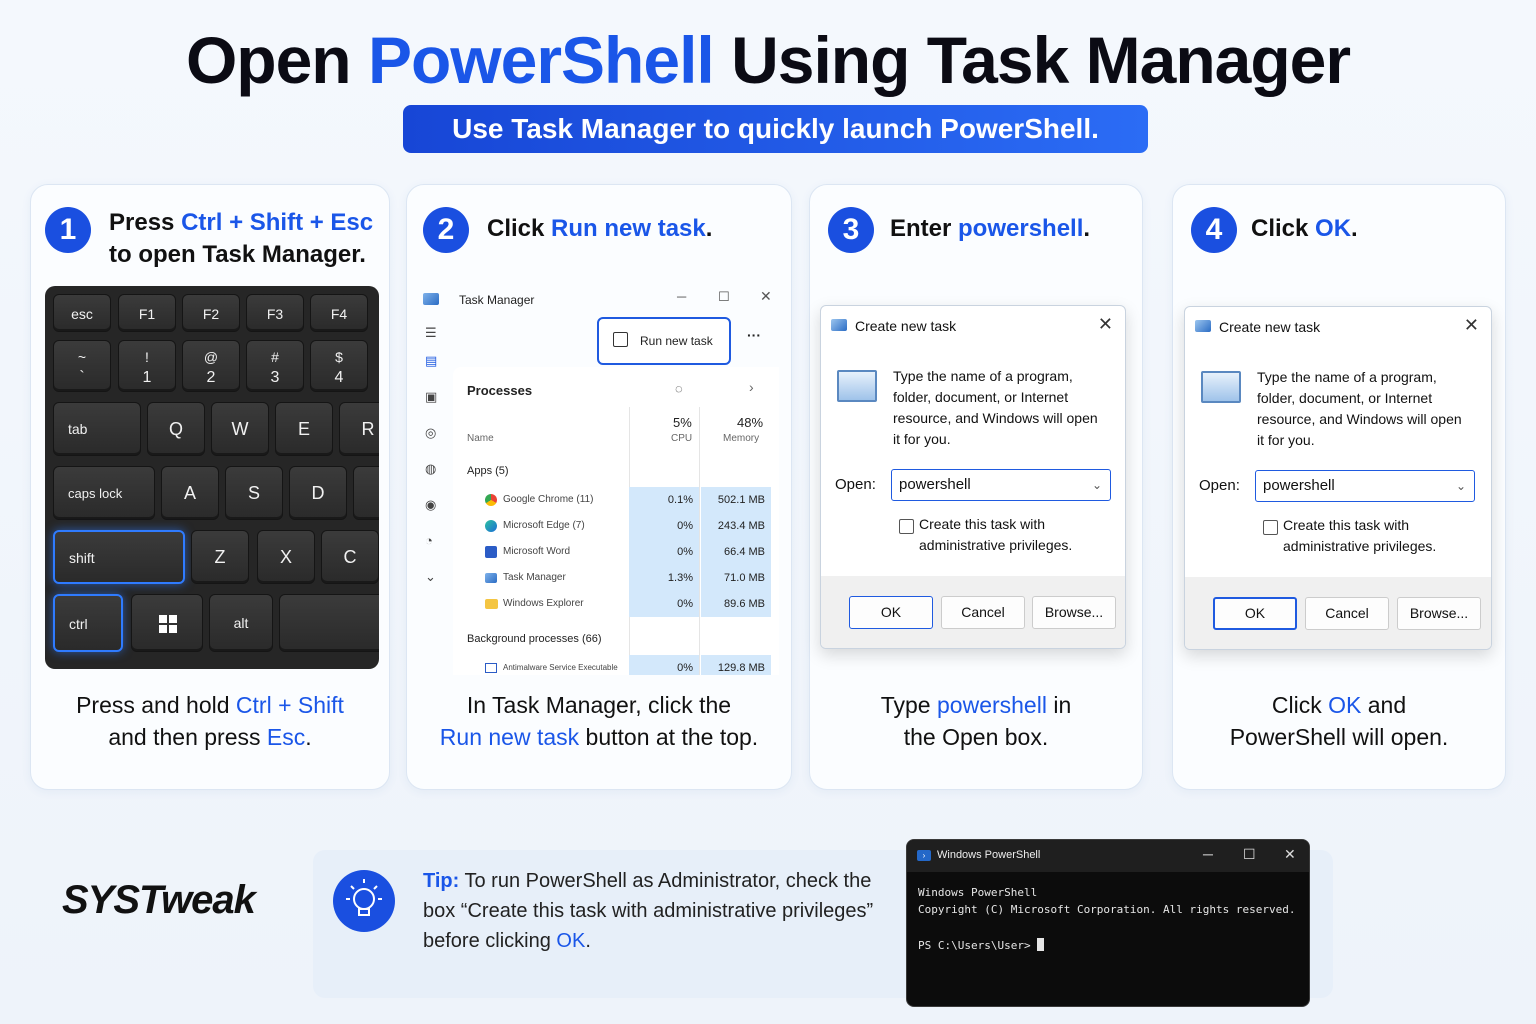 The image size is (1536, 1024). What do you see at coordinates (430, 433) in the screenshot?
I see `history-nav-icon: ◎` at bounding box center [430, 433].